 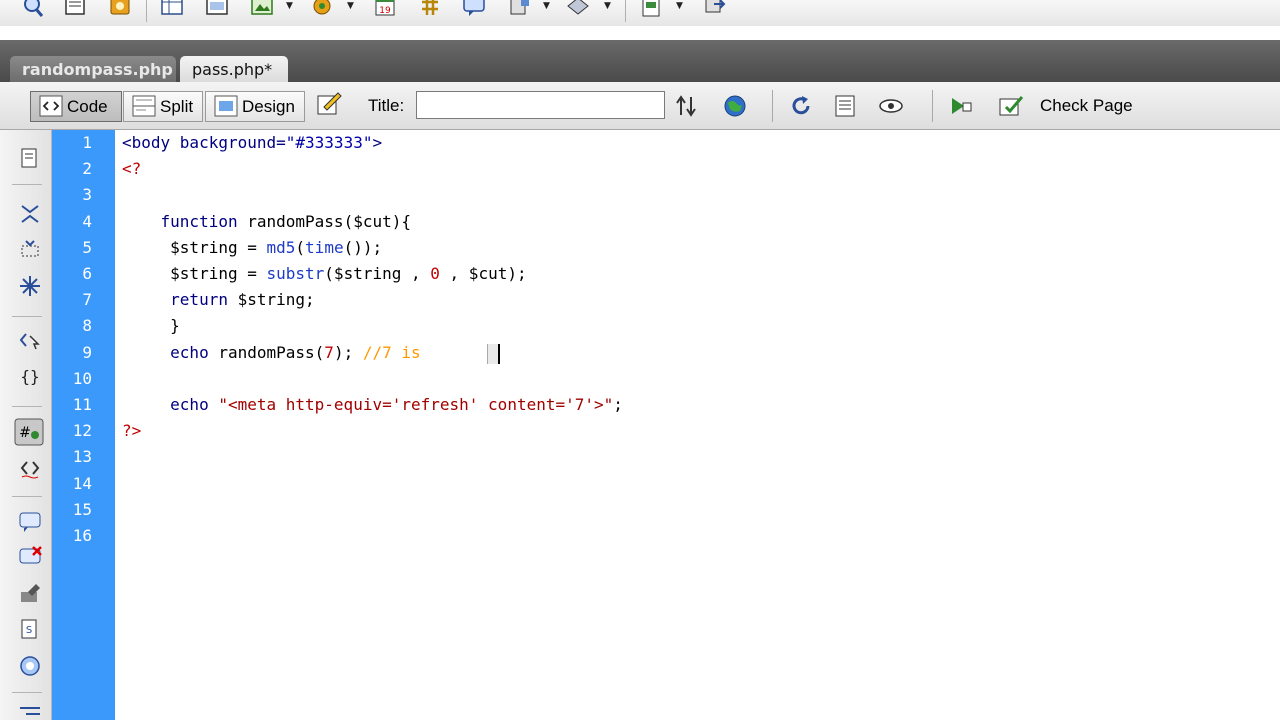 What do you see at coordinates (30, 340) in the screenshot?
I see `select-parent-tag-icon` at bounding box center [30, 340].